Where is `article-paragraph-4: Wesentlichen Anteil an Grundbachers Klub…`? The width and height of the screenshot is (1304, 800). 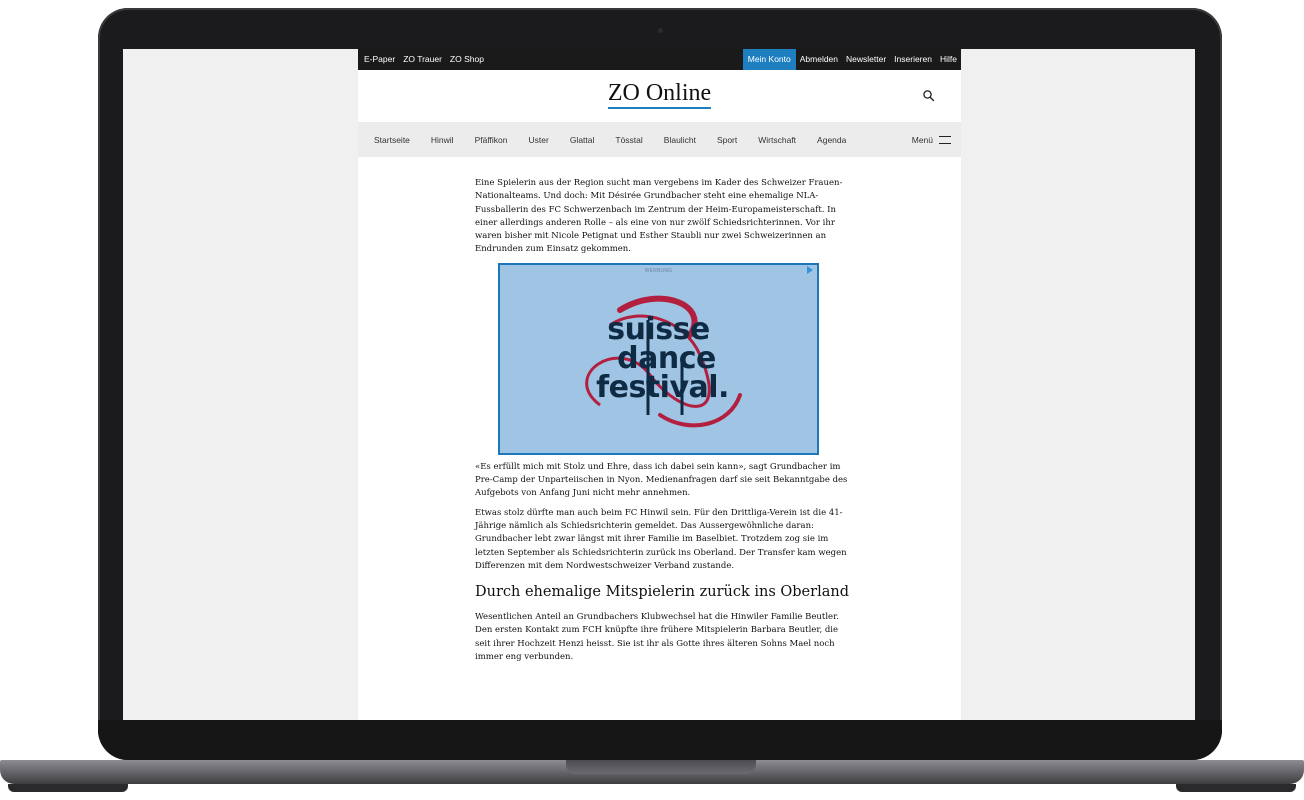
article-paragraph-4: Wesentlichen Anteil an Grundbachers Klub… is located at coordinates (657, 637).